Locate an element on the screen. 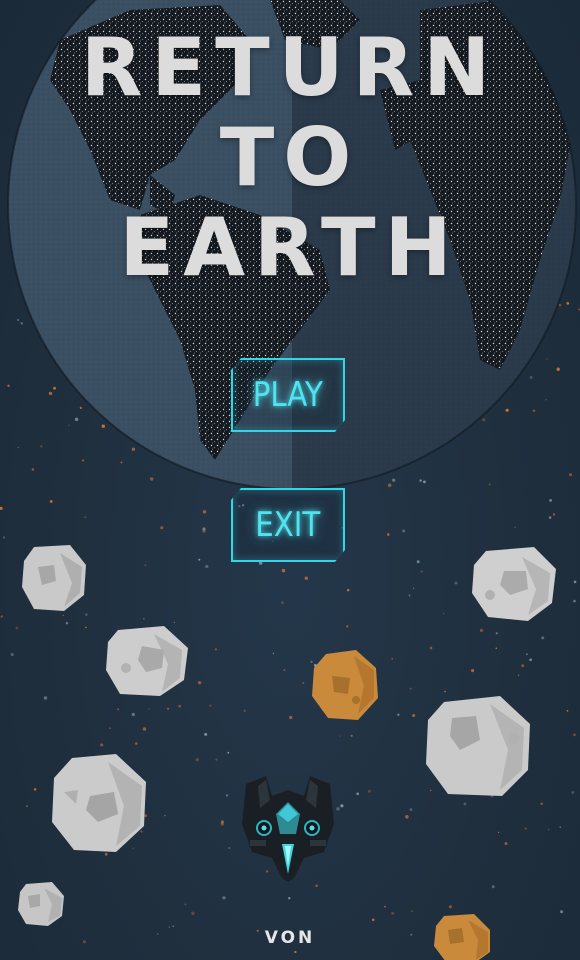  game-title-line-3: EARTH is located at coordinates (290, 247).